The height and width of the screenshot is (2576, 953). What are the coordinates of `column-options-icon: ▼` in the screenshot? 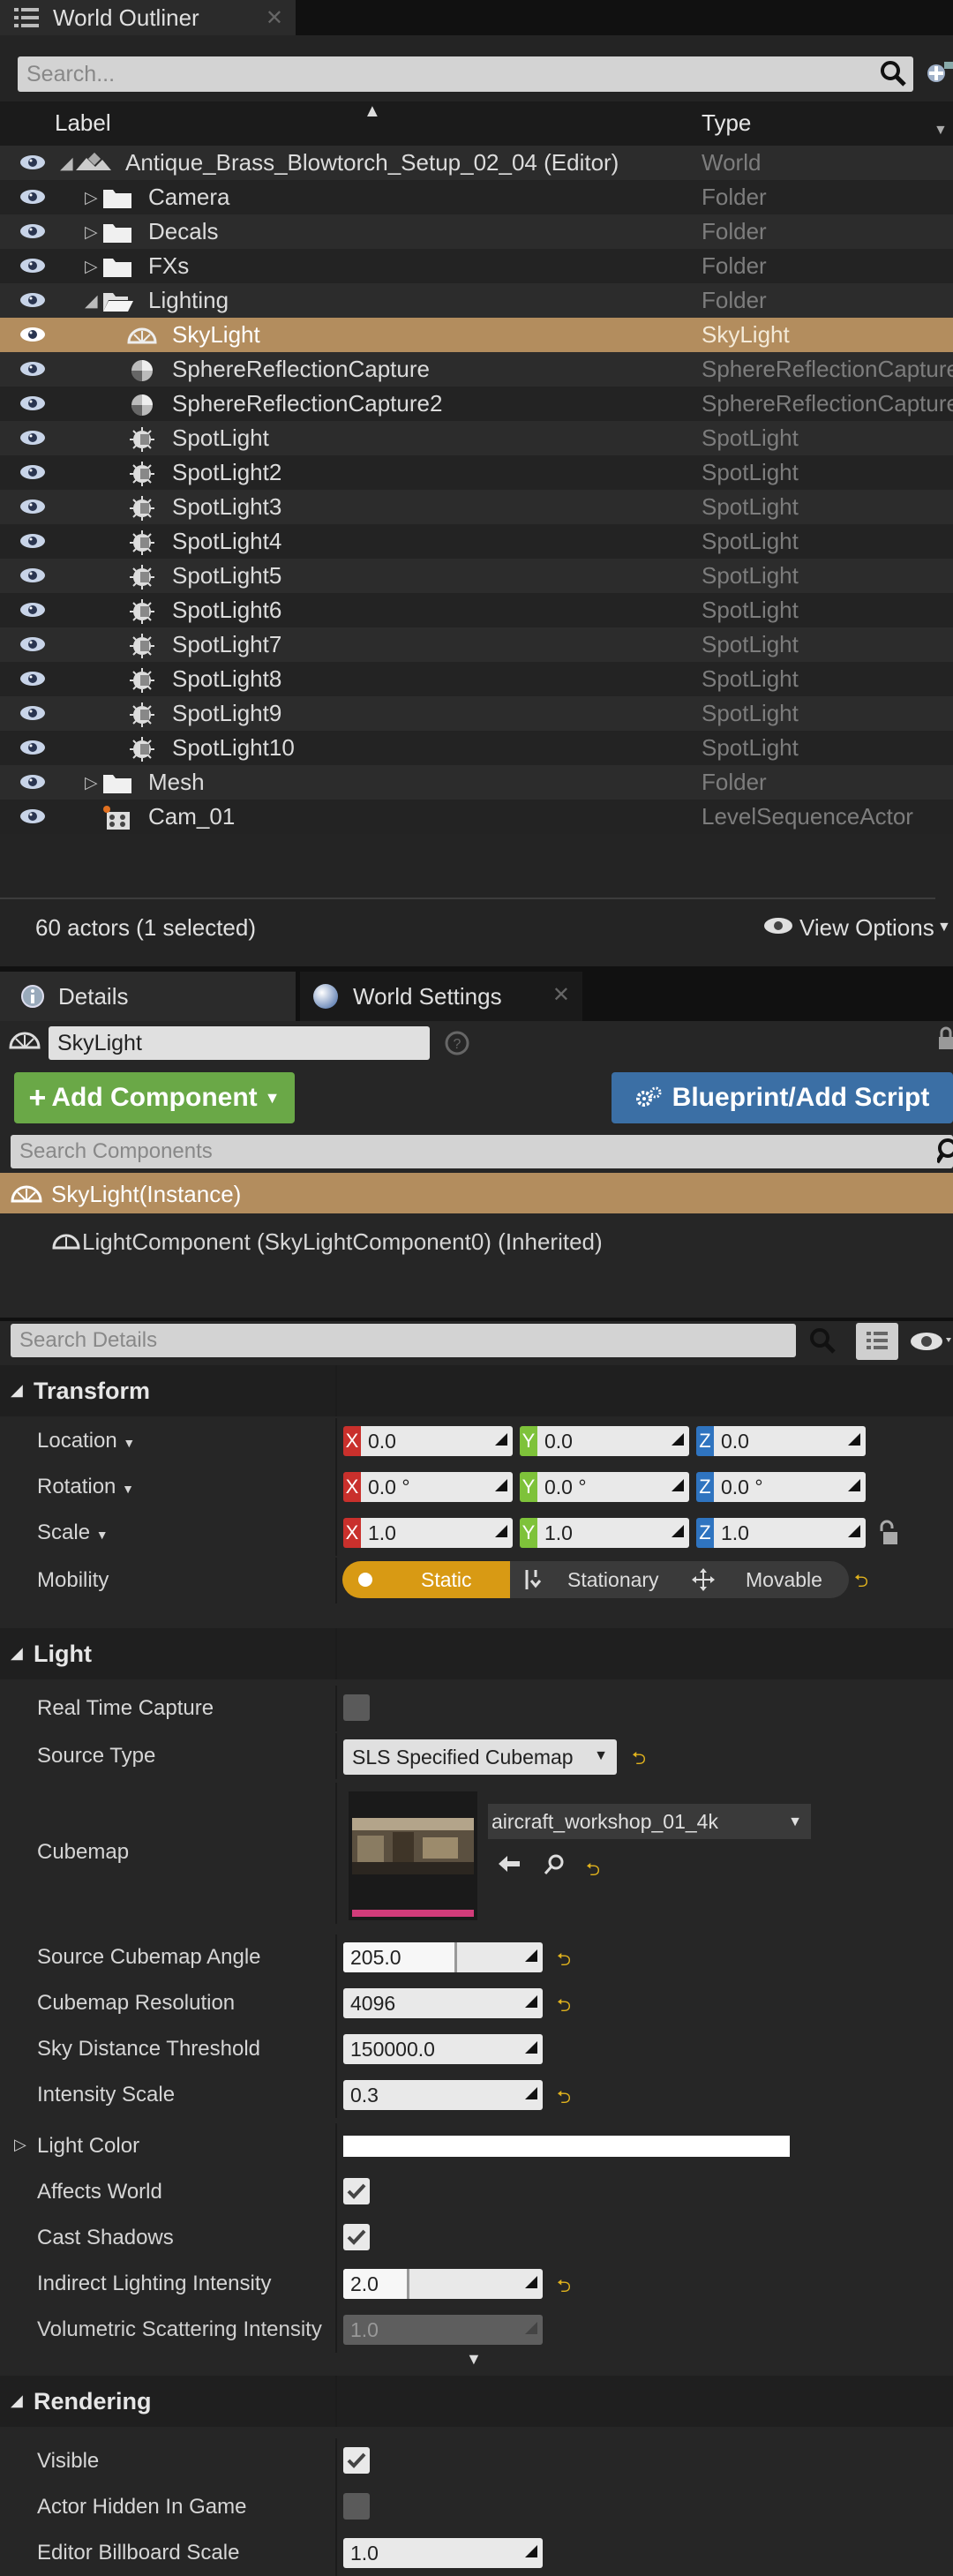 It's located at (941, 131).